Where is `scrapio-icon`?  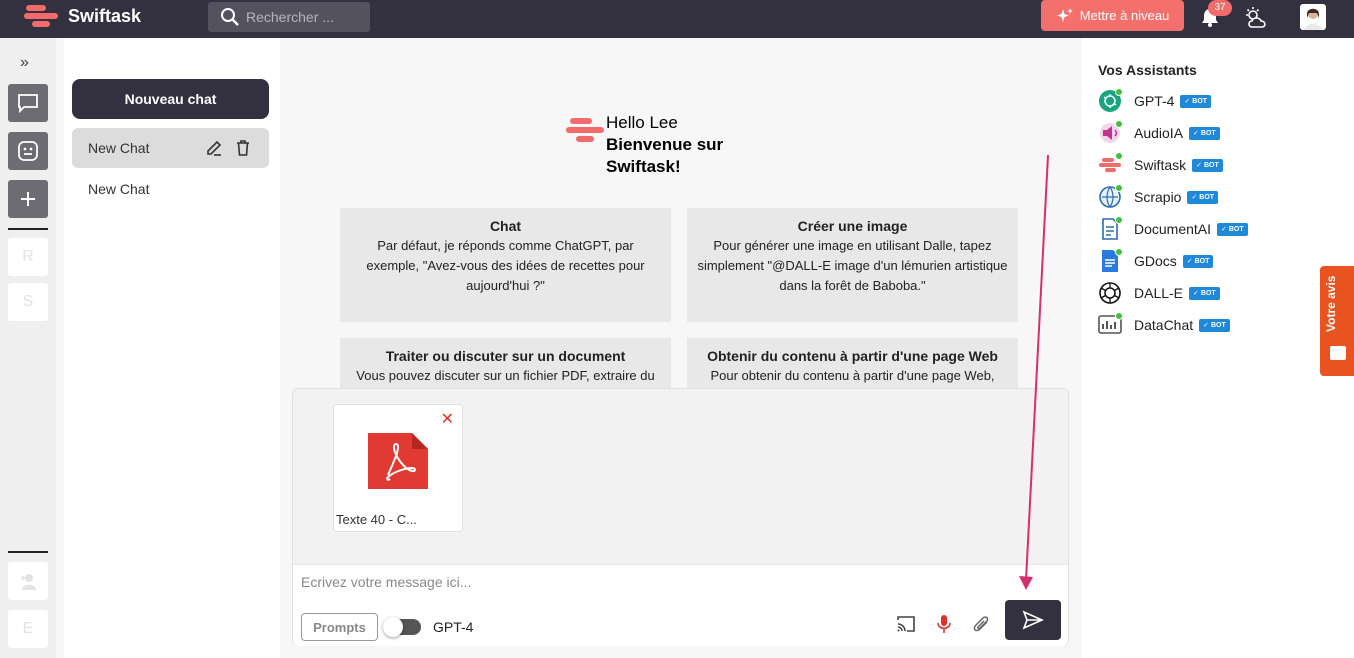
scrapio-icon is located at coordinates (1110, 196).